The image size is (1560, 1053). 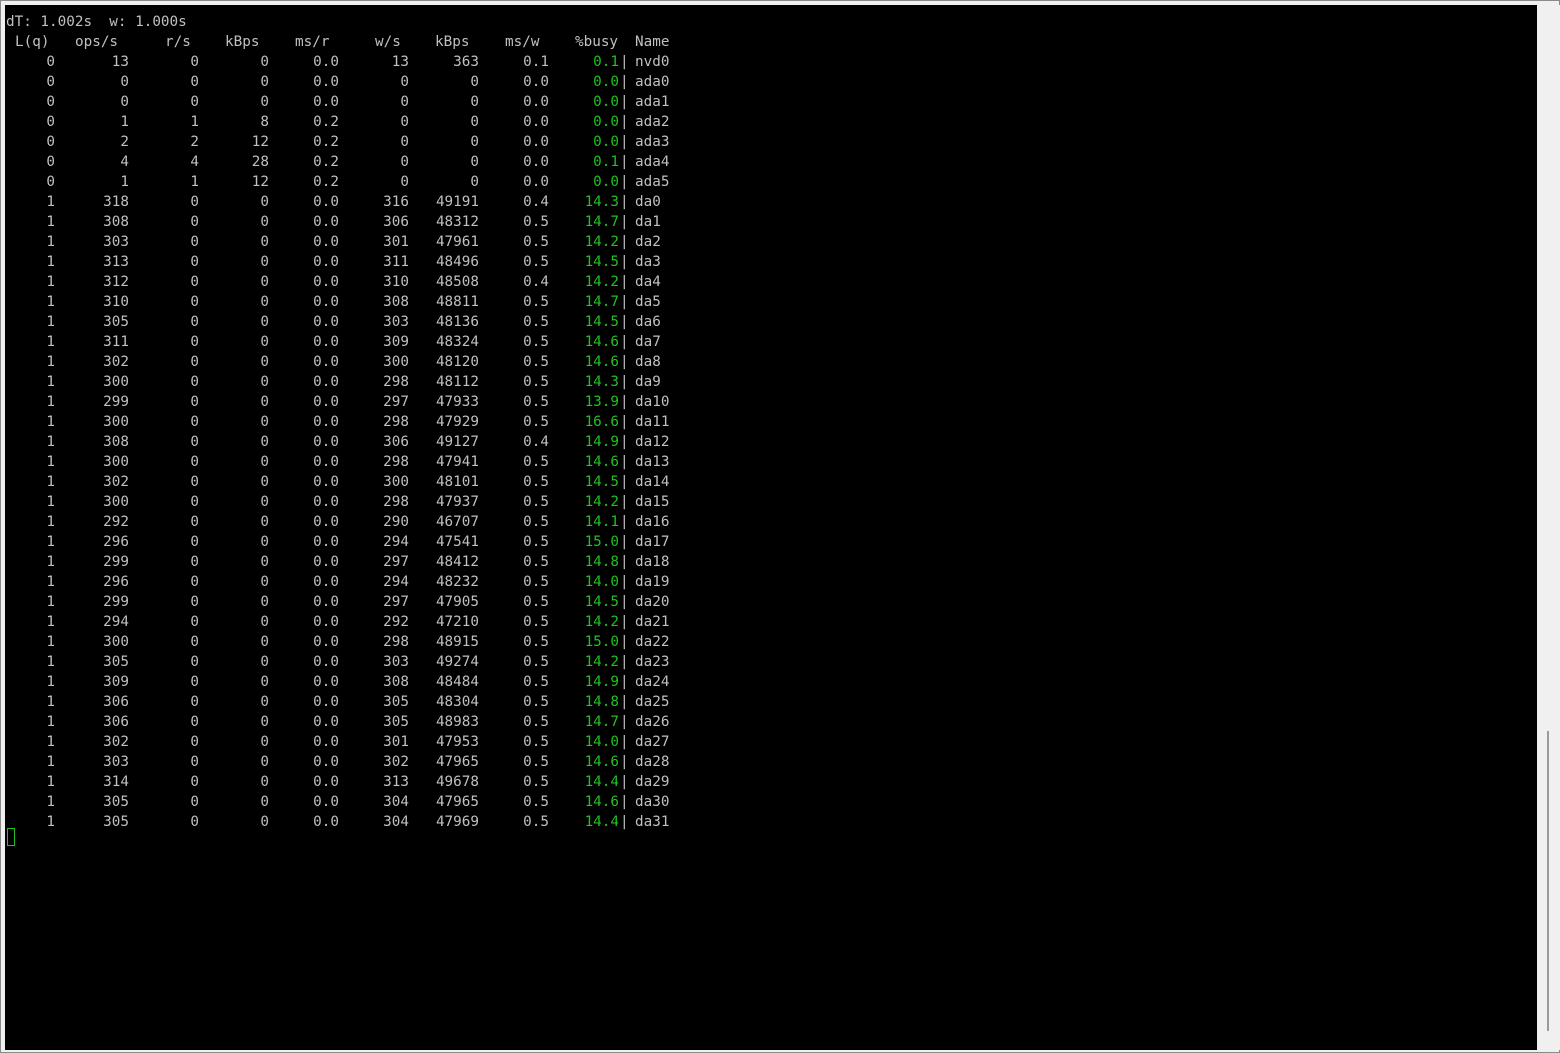 I want to click on cell-name: da8, so click(x=648, y=362).